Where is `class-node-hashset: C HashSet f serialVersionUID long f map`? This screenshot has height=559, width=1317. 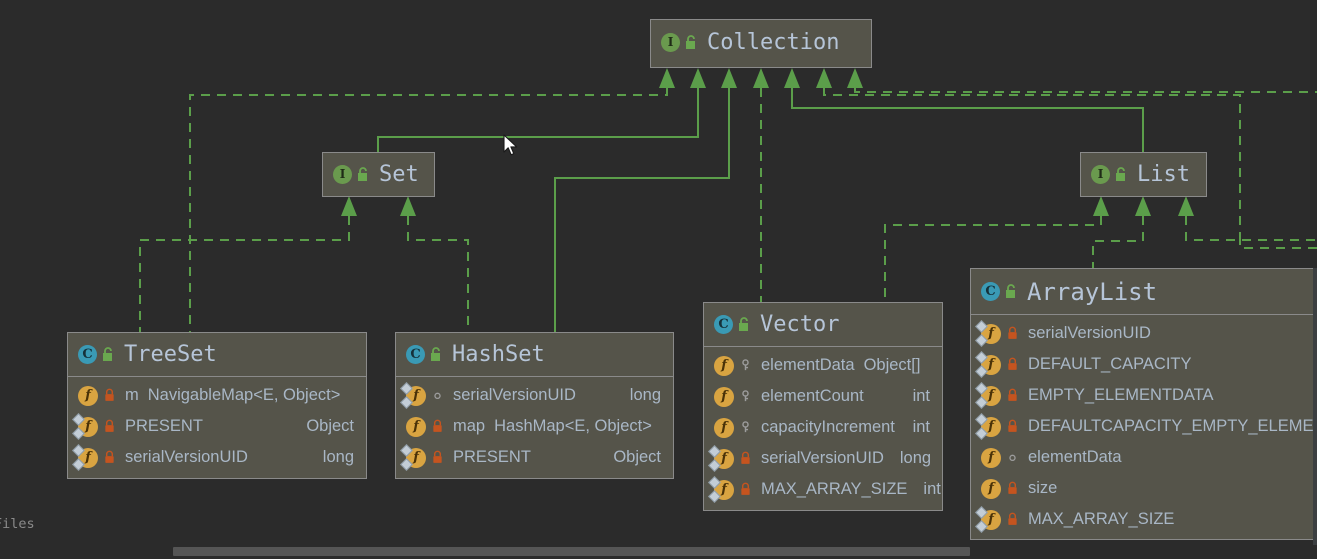 class-node-hashset: C HashSet f serialVersionUID long f map is located at coordinates (534, 405).